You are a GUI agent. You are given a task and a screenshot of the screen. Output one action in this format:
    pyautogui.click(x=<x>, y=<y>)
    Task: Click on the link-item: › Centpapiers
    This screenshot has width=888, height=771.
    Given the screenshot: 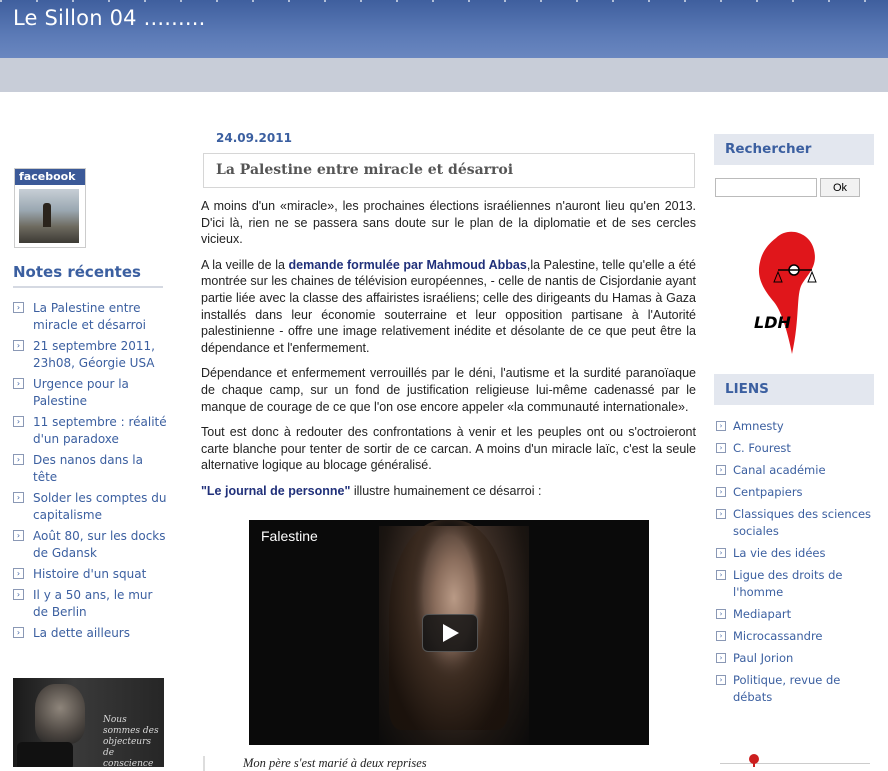 What is the action you would take?
    pyautogui.click(x=796, y=492)
    